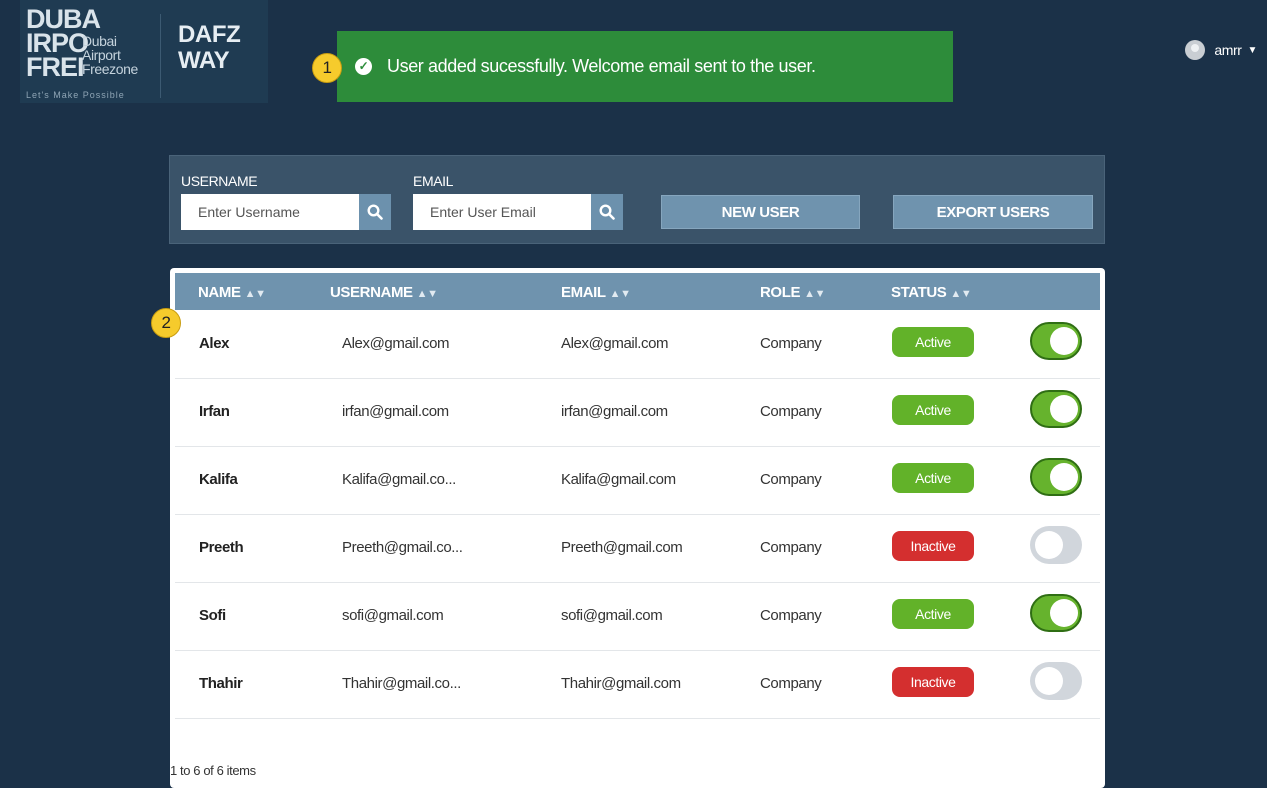  Describe the element at coordinates (622, 547) in the screenshot. I see `cell-email: Preeth@gmail.com` at that location.